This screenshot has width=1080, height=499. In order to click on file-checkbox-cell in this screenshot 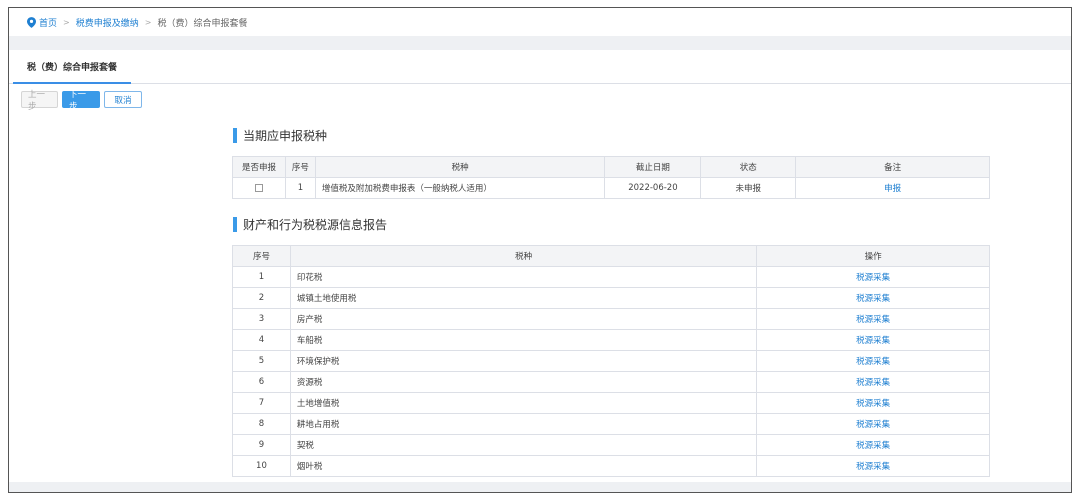, I will do `click(259, 188)`.